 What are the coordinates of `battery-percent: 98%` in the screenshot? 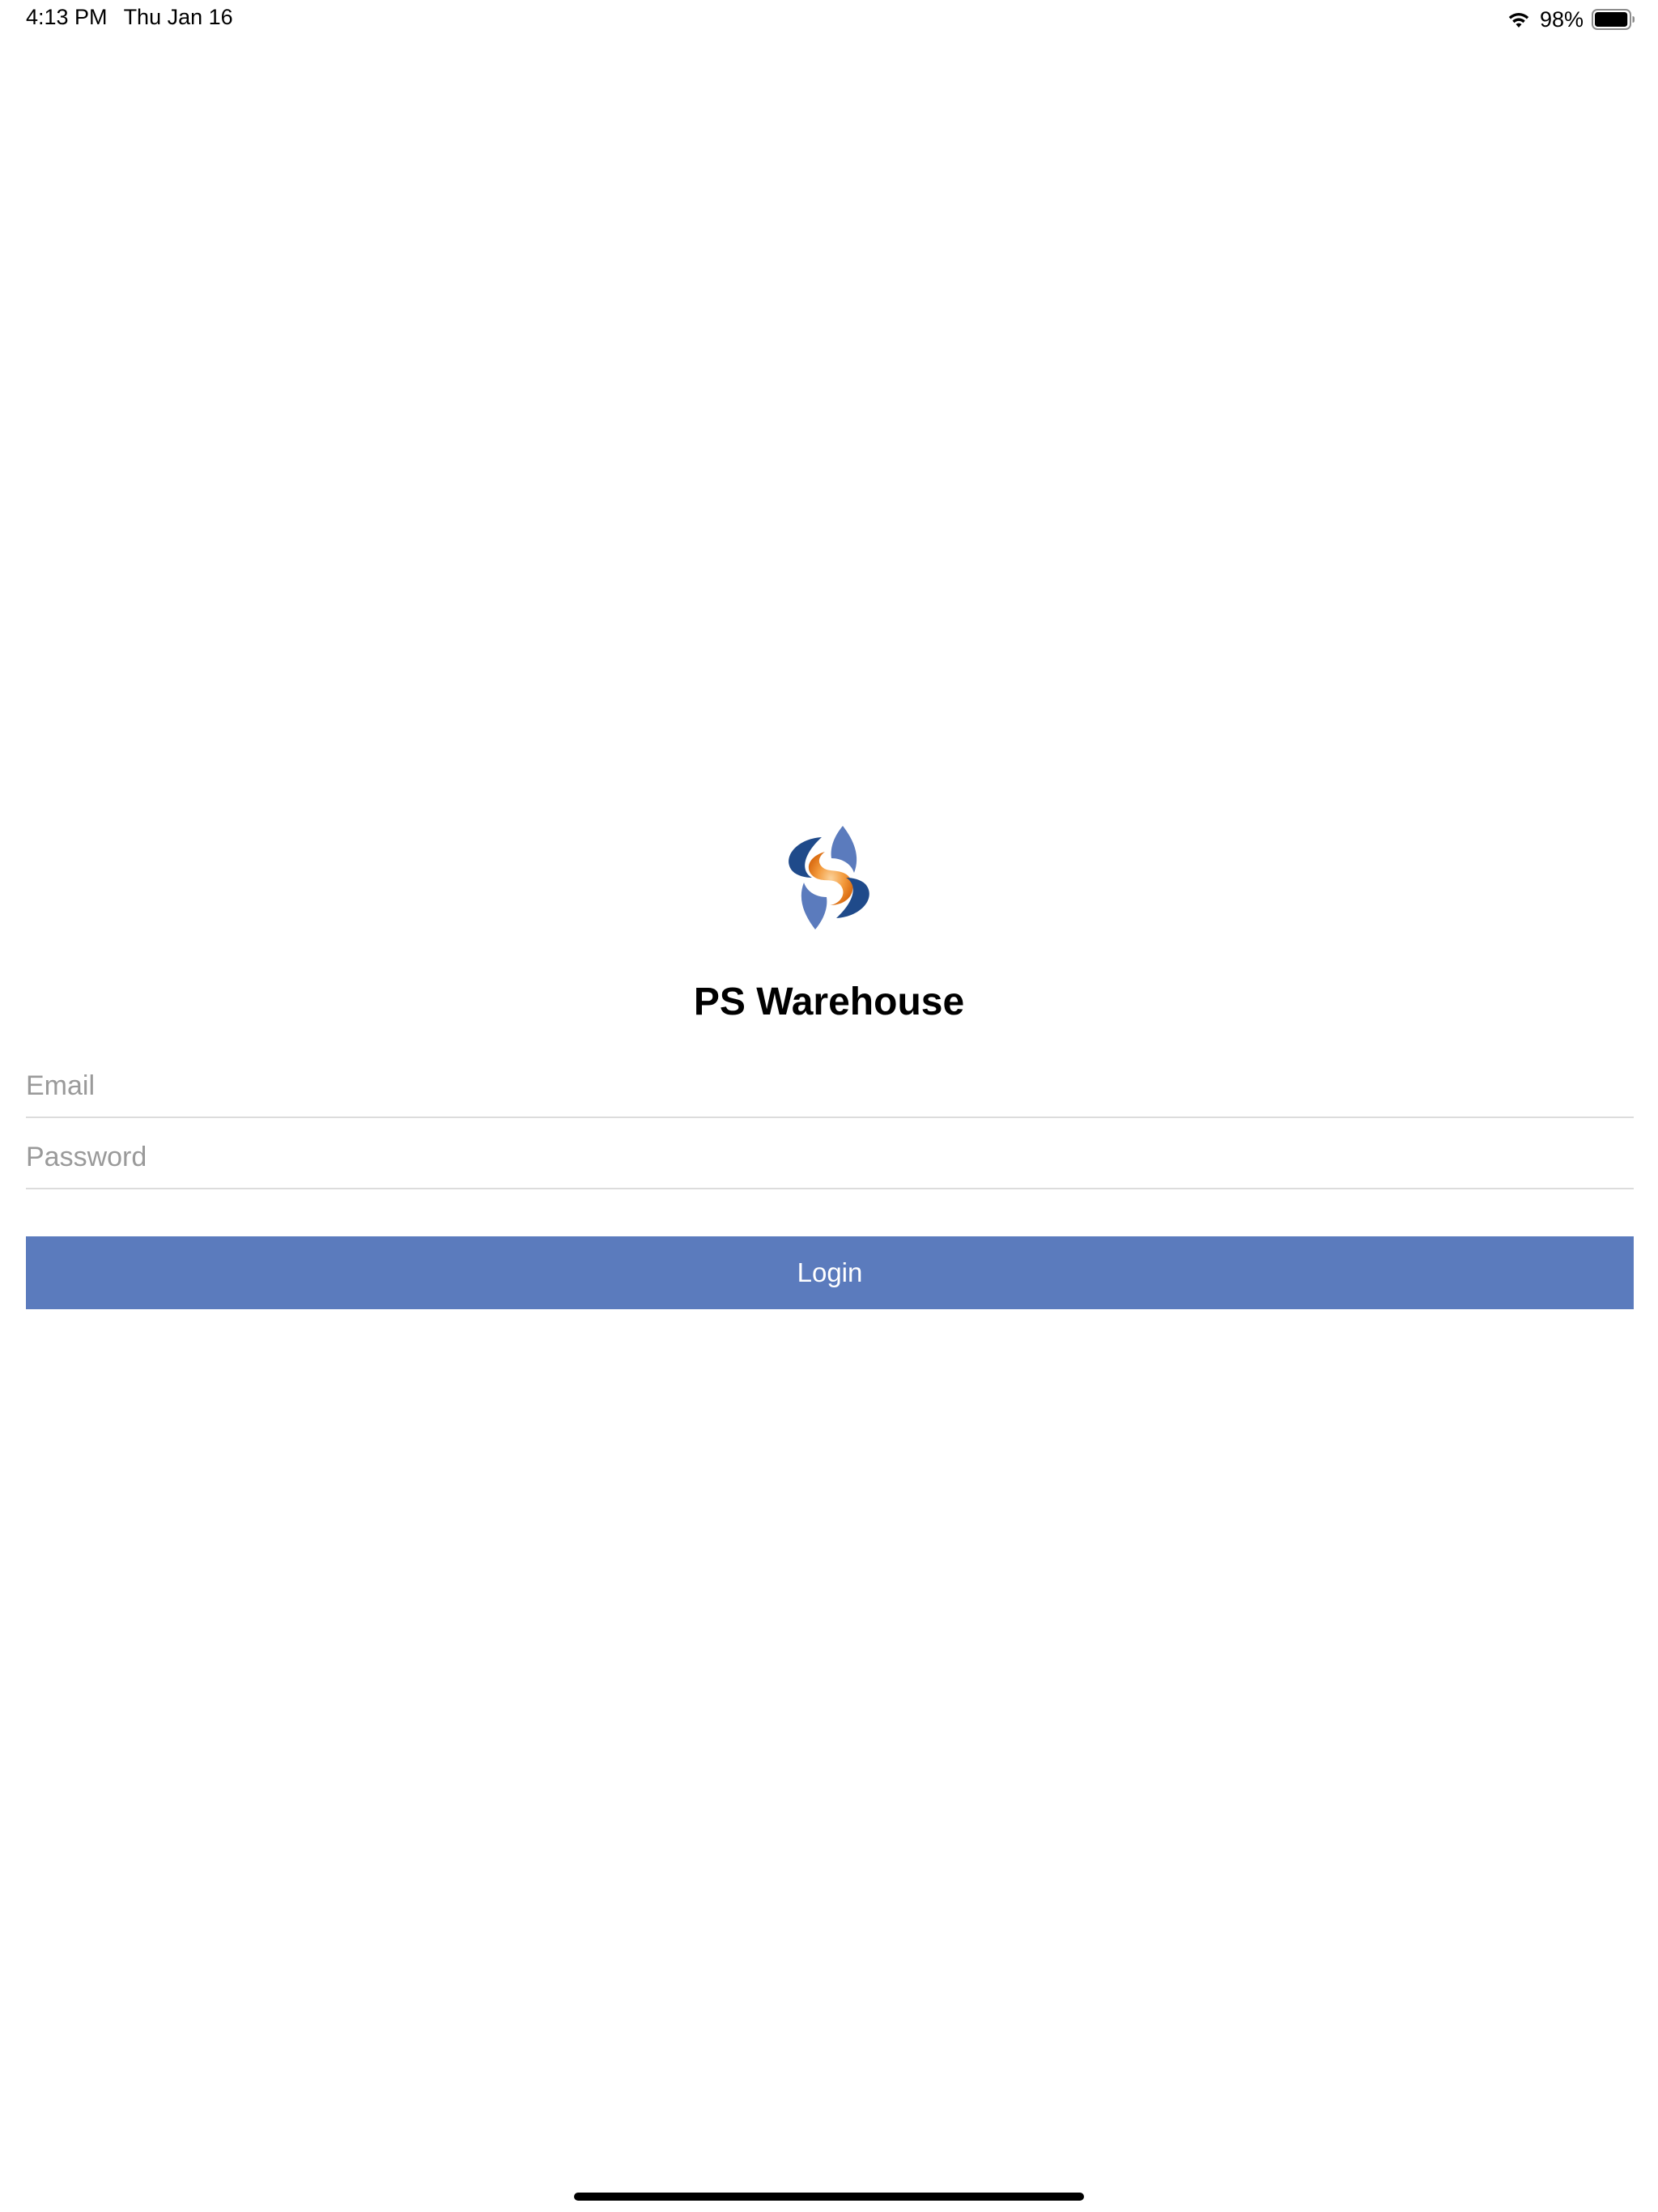 It's located at (1561, 19).